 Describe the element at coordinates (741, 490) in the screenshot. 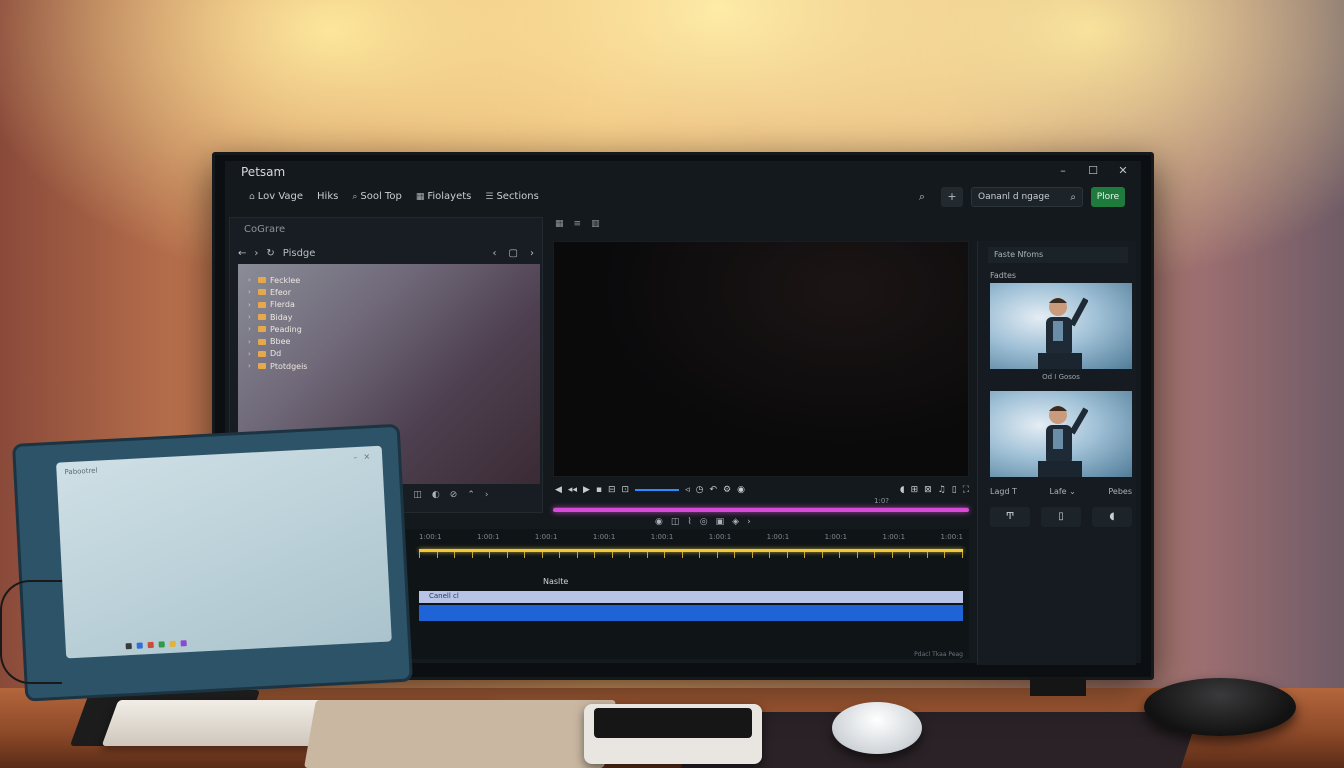

I see `more-icon: ◉` at that location.